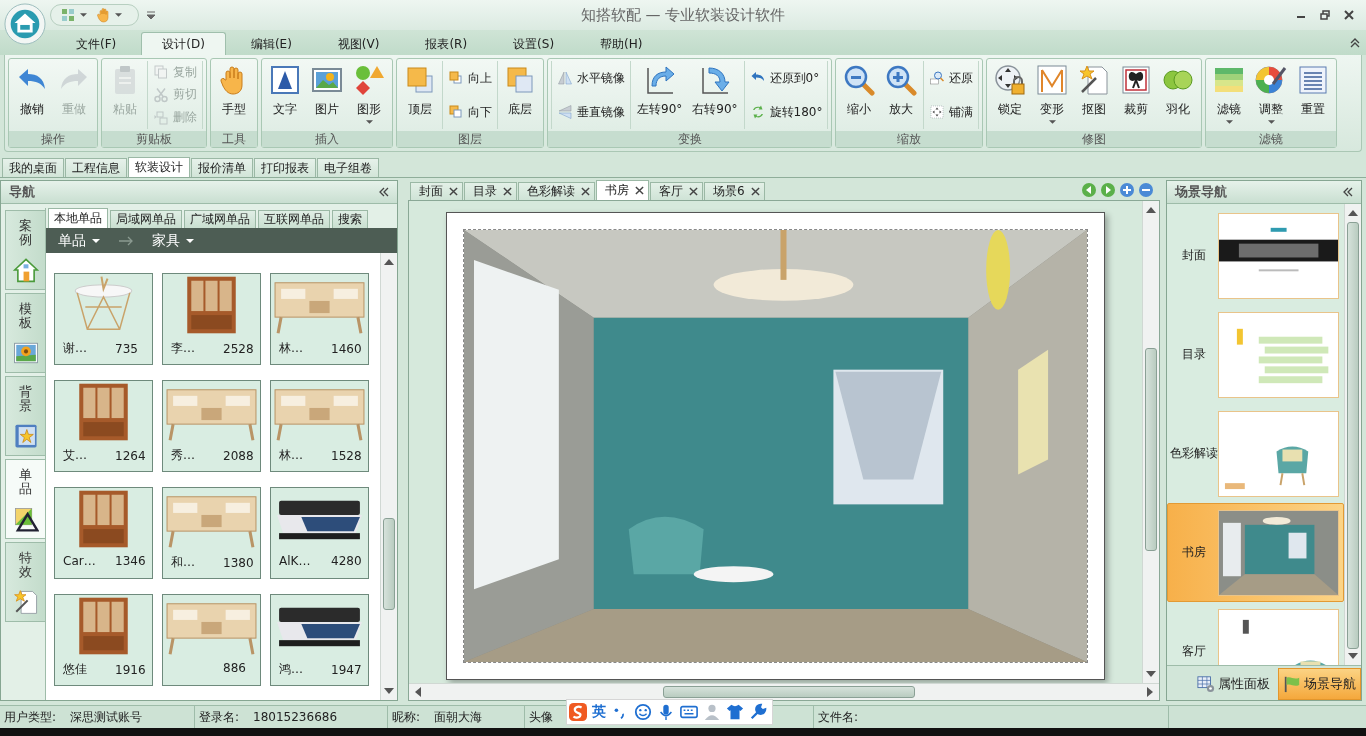  I want to click on toolbar-button: 抠图, so click(1094, 95).